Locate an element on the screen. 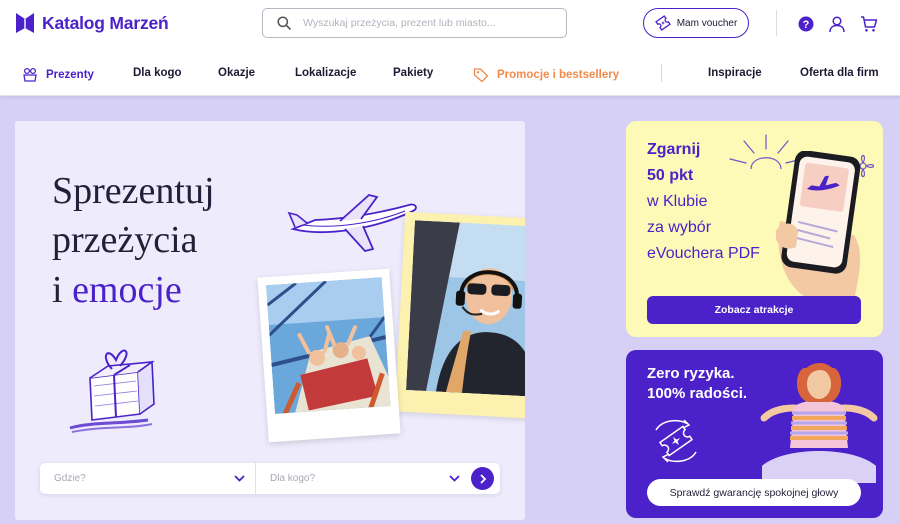  nav-item-oferta-dla-firm: Oferta dla firm is located at coordinates (839, 73).